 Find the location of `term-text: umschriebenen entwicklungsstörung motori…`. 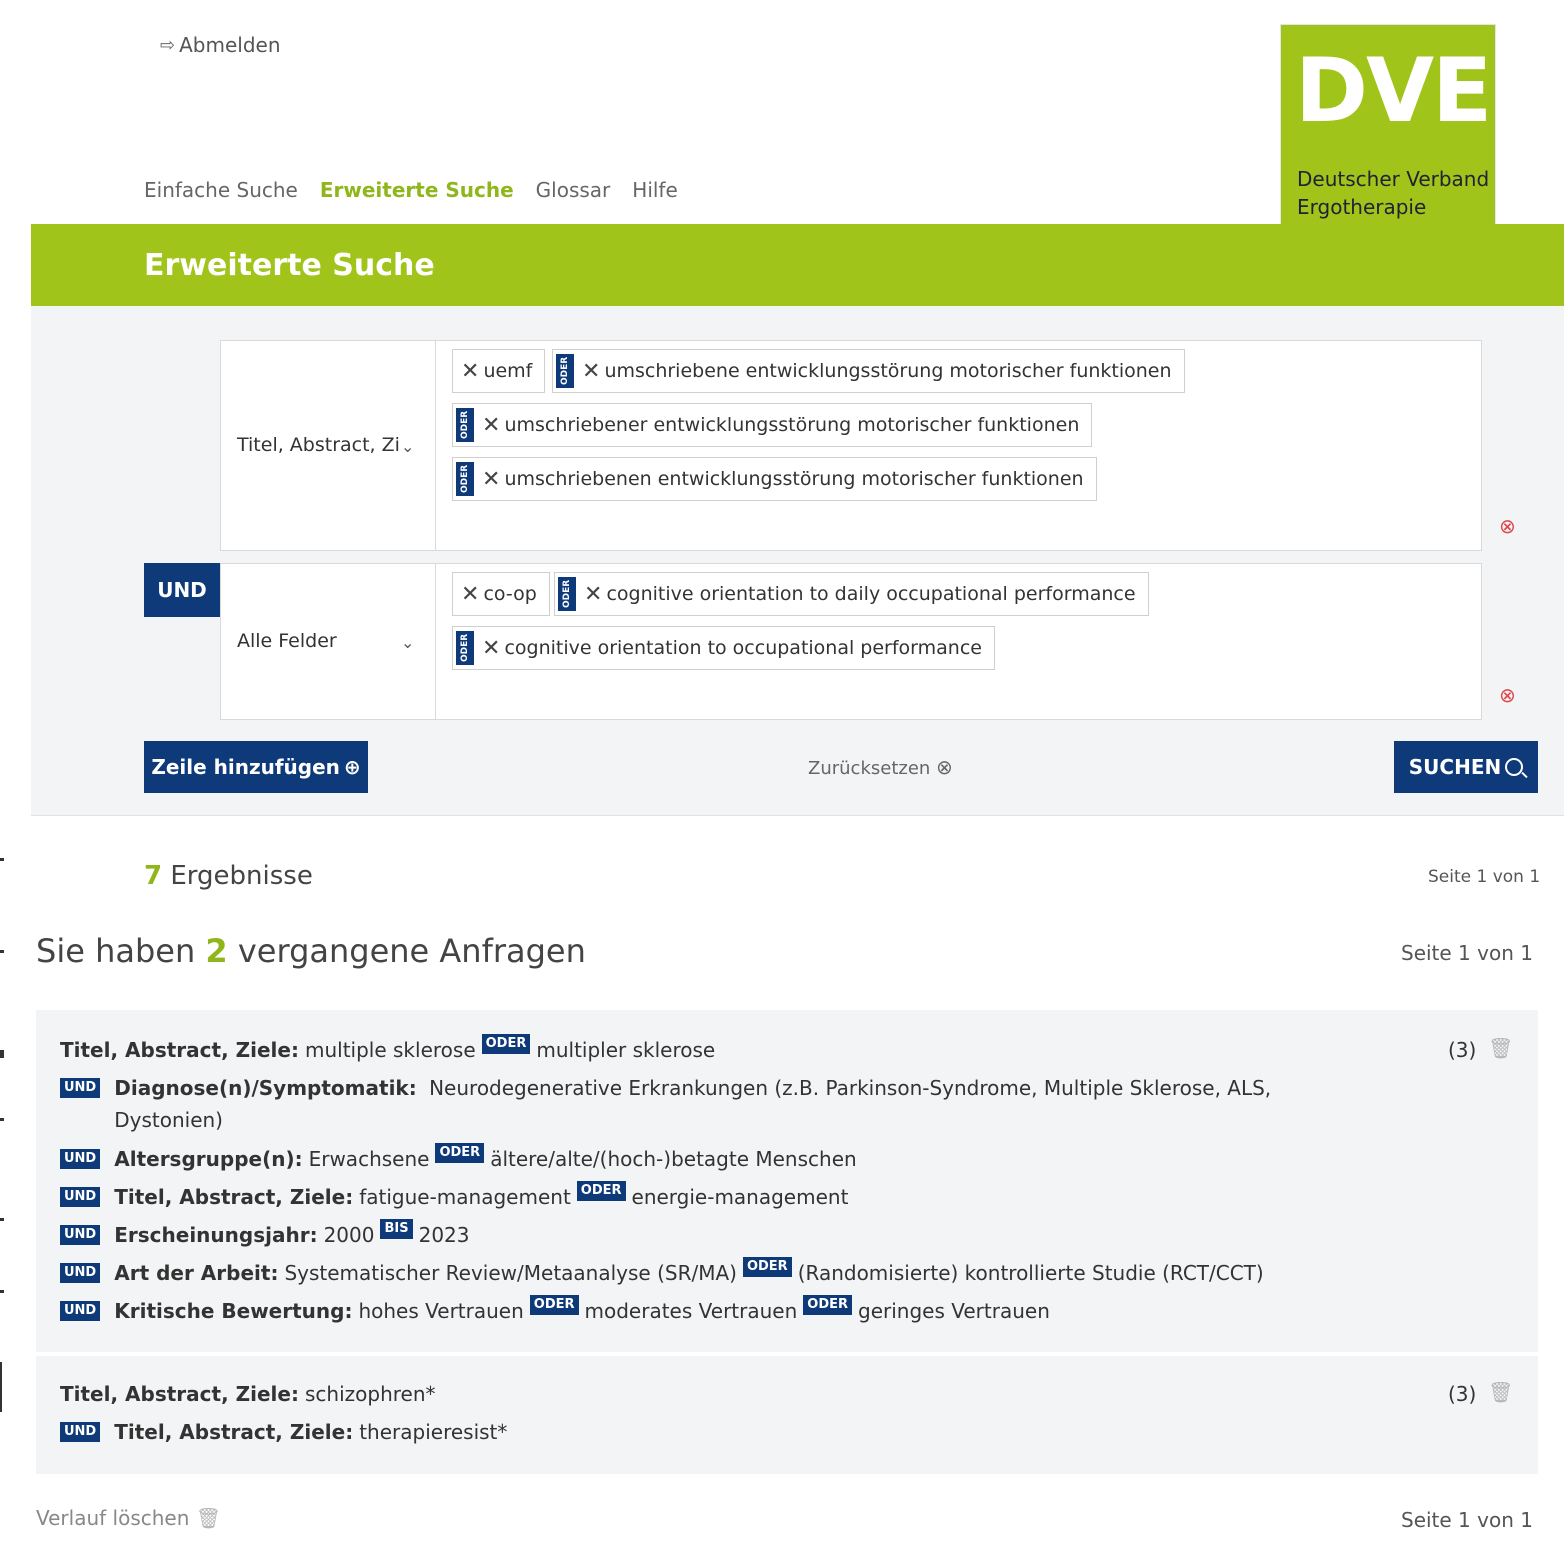

term-text: umschriebenen entwicklungsstörung motori… is located at coordinates (794, 479).